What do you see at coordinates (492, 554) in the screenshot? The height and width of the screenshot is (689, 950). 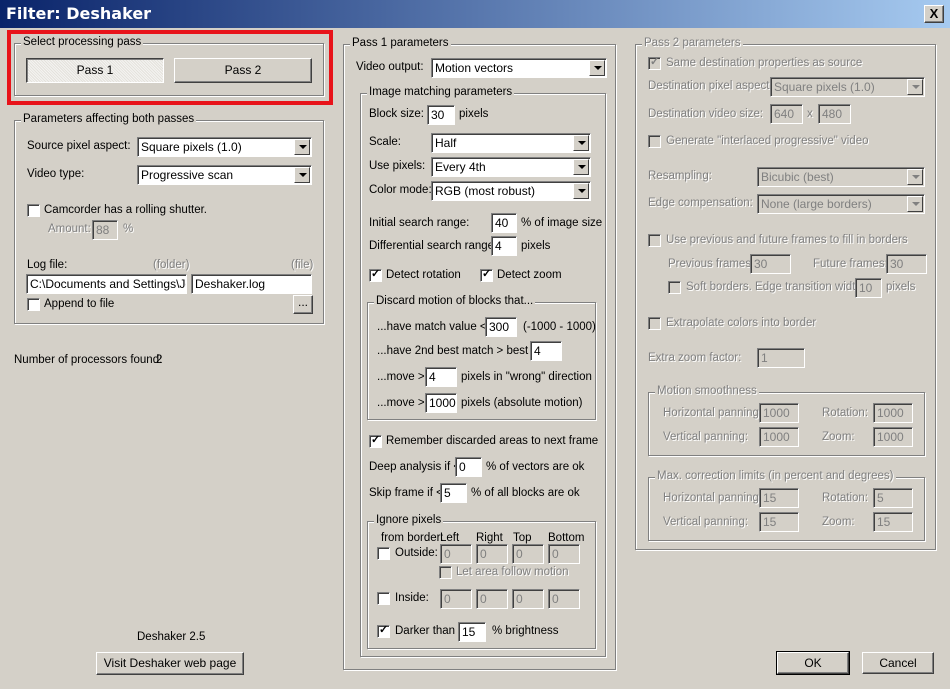 I see `outside-right-input: 0` at bounding box center [492, 554].